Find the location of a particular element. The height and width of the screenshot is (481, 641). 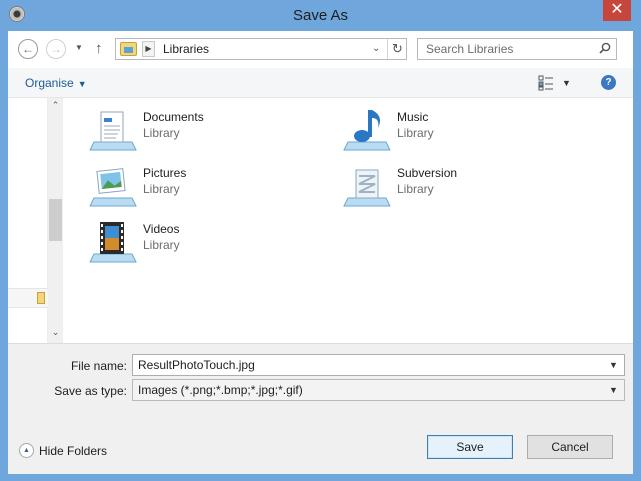

help-icon: ? is located at coordinates (608, 82).